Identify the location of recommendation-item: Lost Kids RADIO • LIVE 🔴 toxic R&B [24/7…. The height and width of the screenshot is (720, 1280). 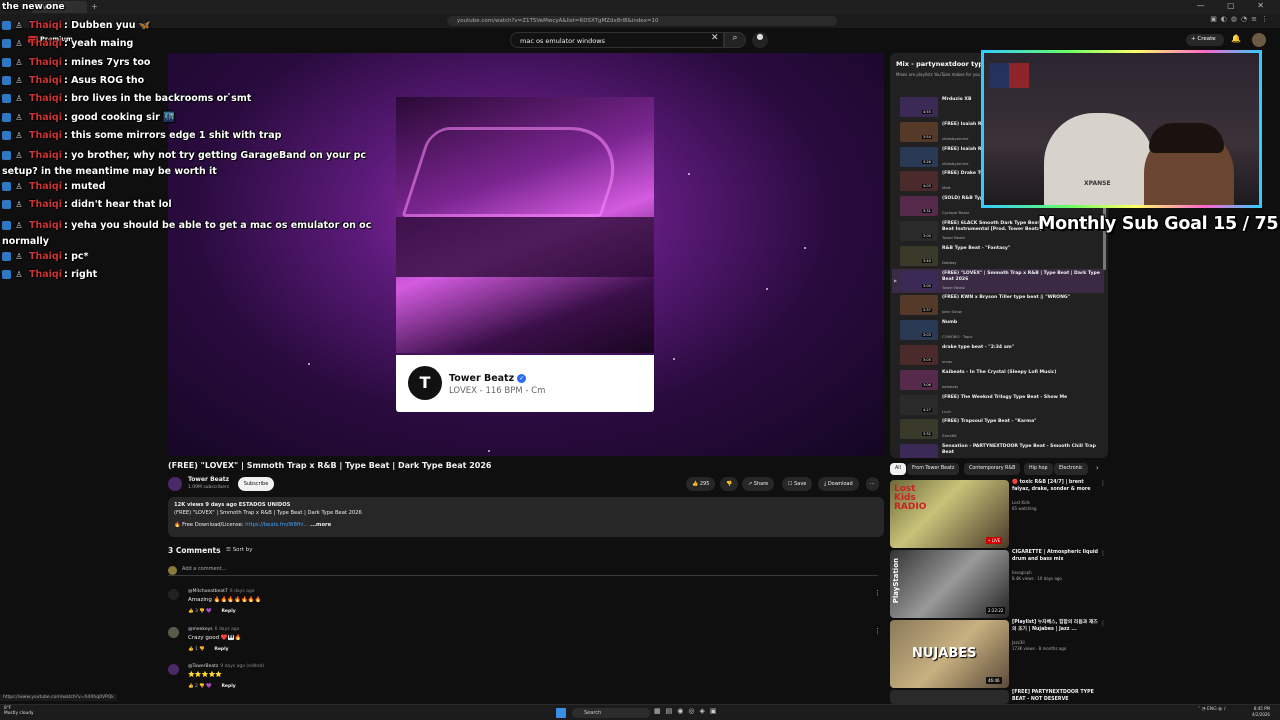
(999, 514).